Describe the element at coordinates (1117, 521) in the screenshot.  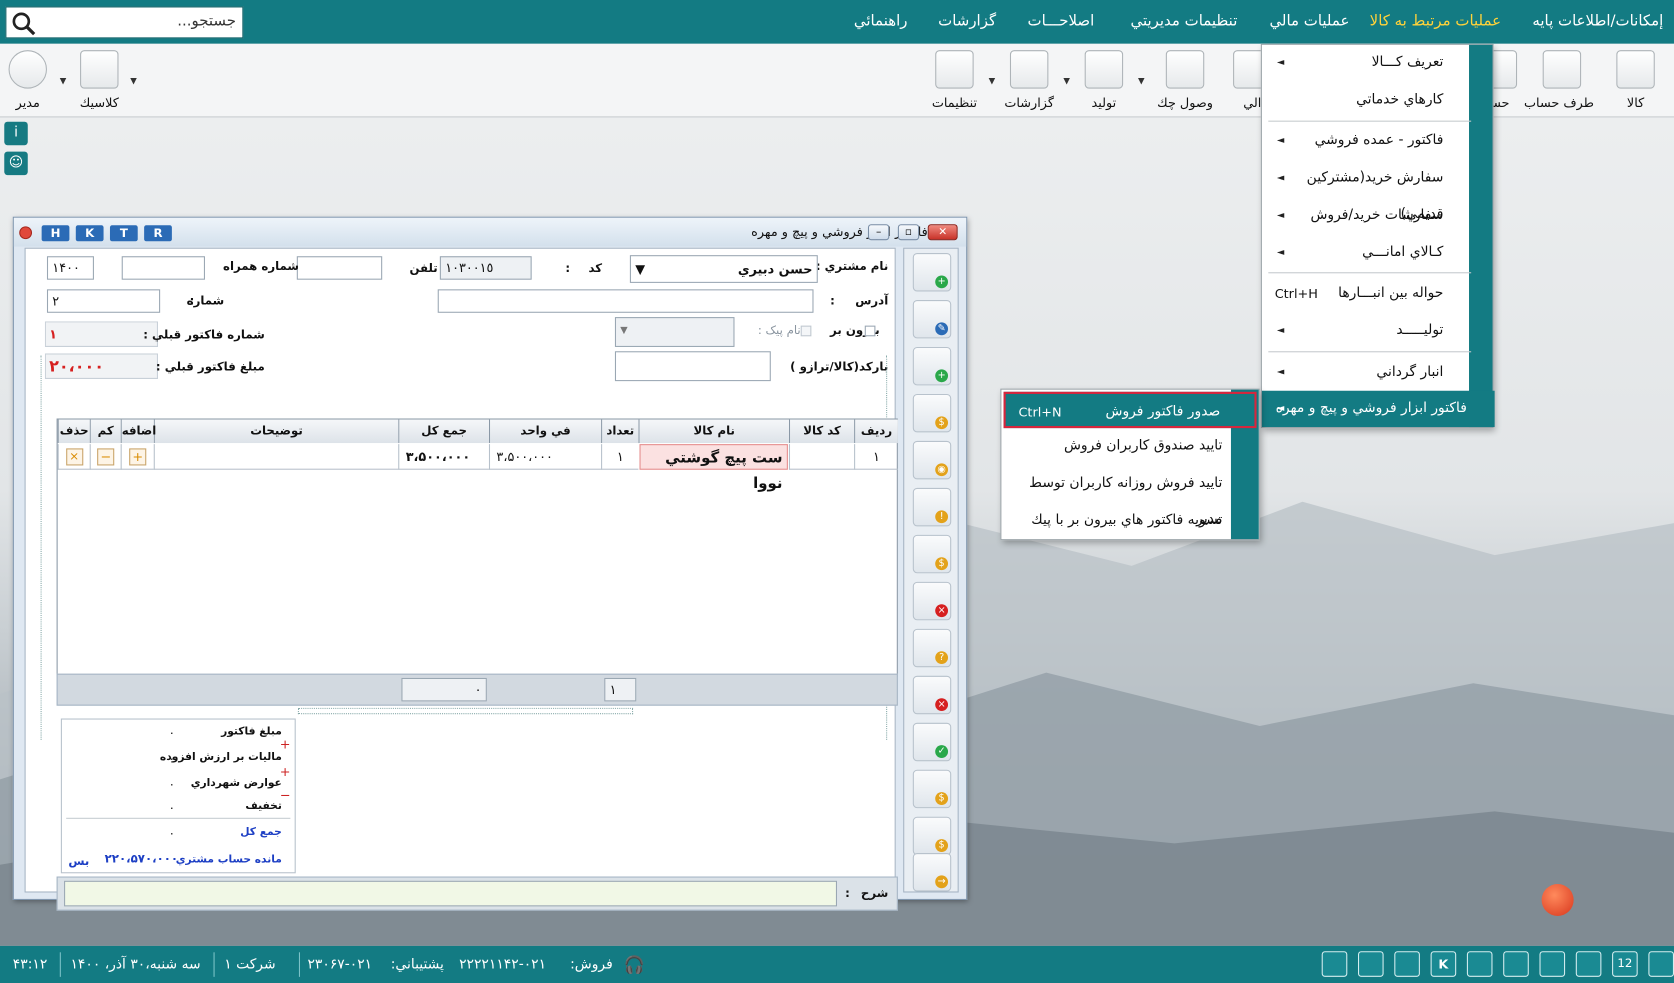
I see `submenu-item-courier-settlement: تسويه فاكتور هاي بيرون بر با پيك` at that location.